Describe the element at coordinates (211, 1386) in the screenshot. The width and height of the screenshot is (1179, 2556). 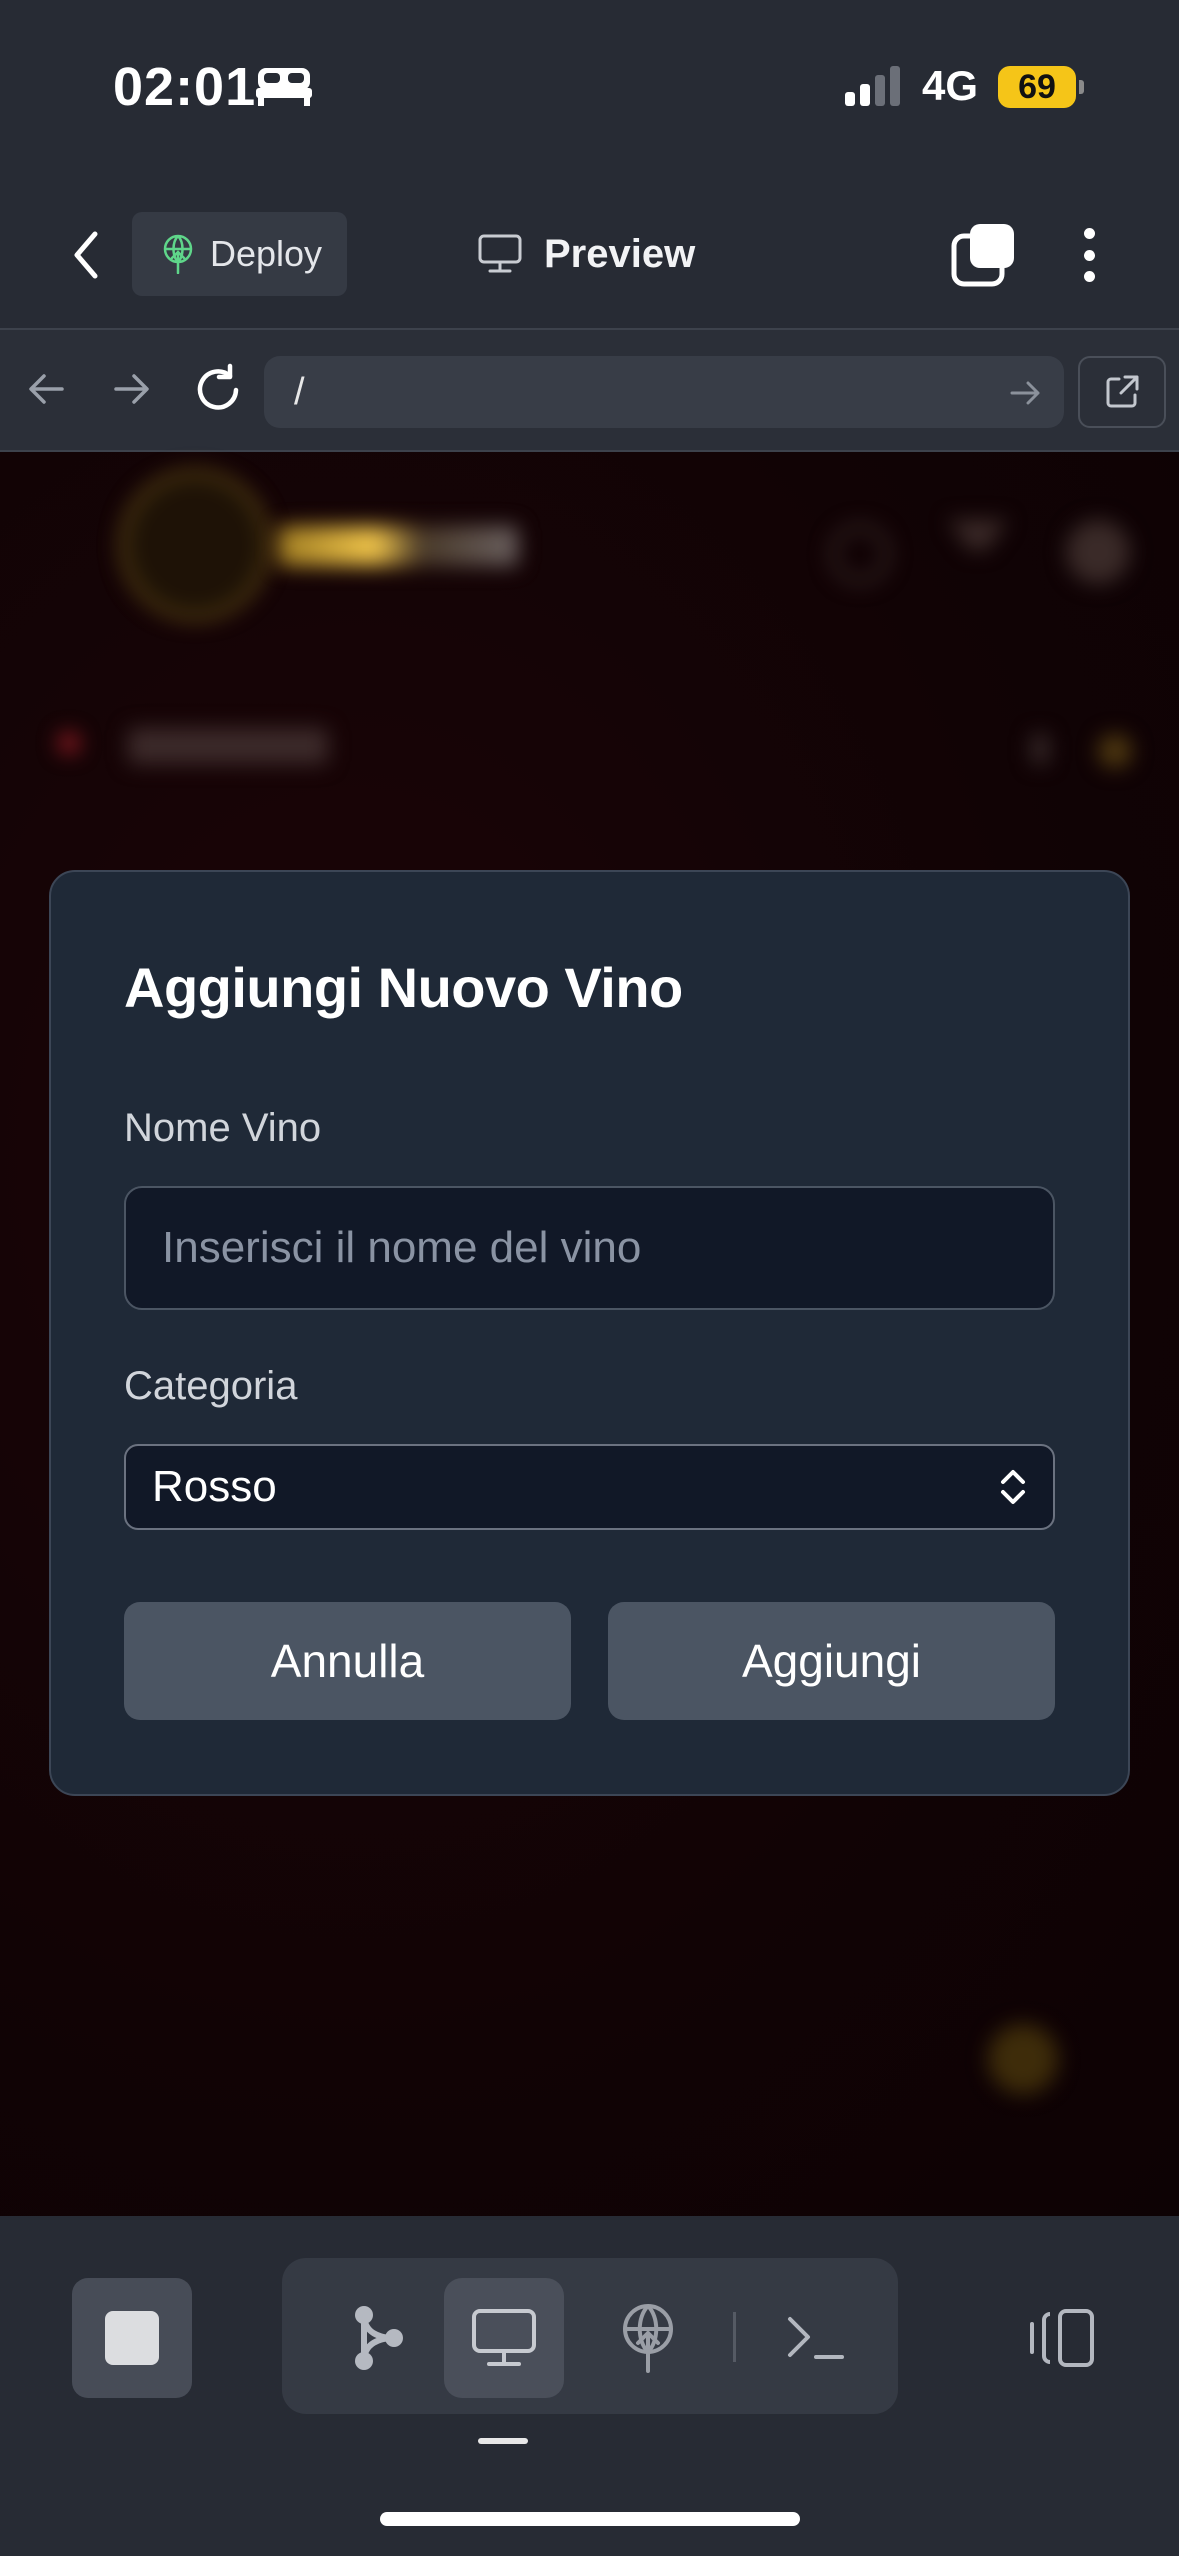
I see `category-label: Categoria` at that location.